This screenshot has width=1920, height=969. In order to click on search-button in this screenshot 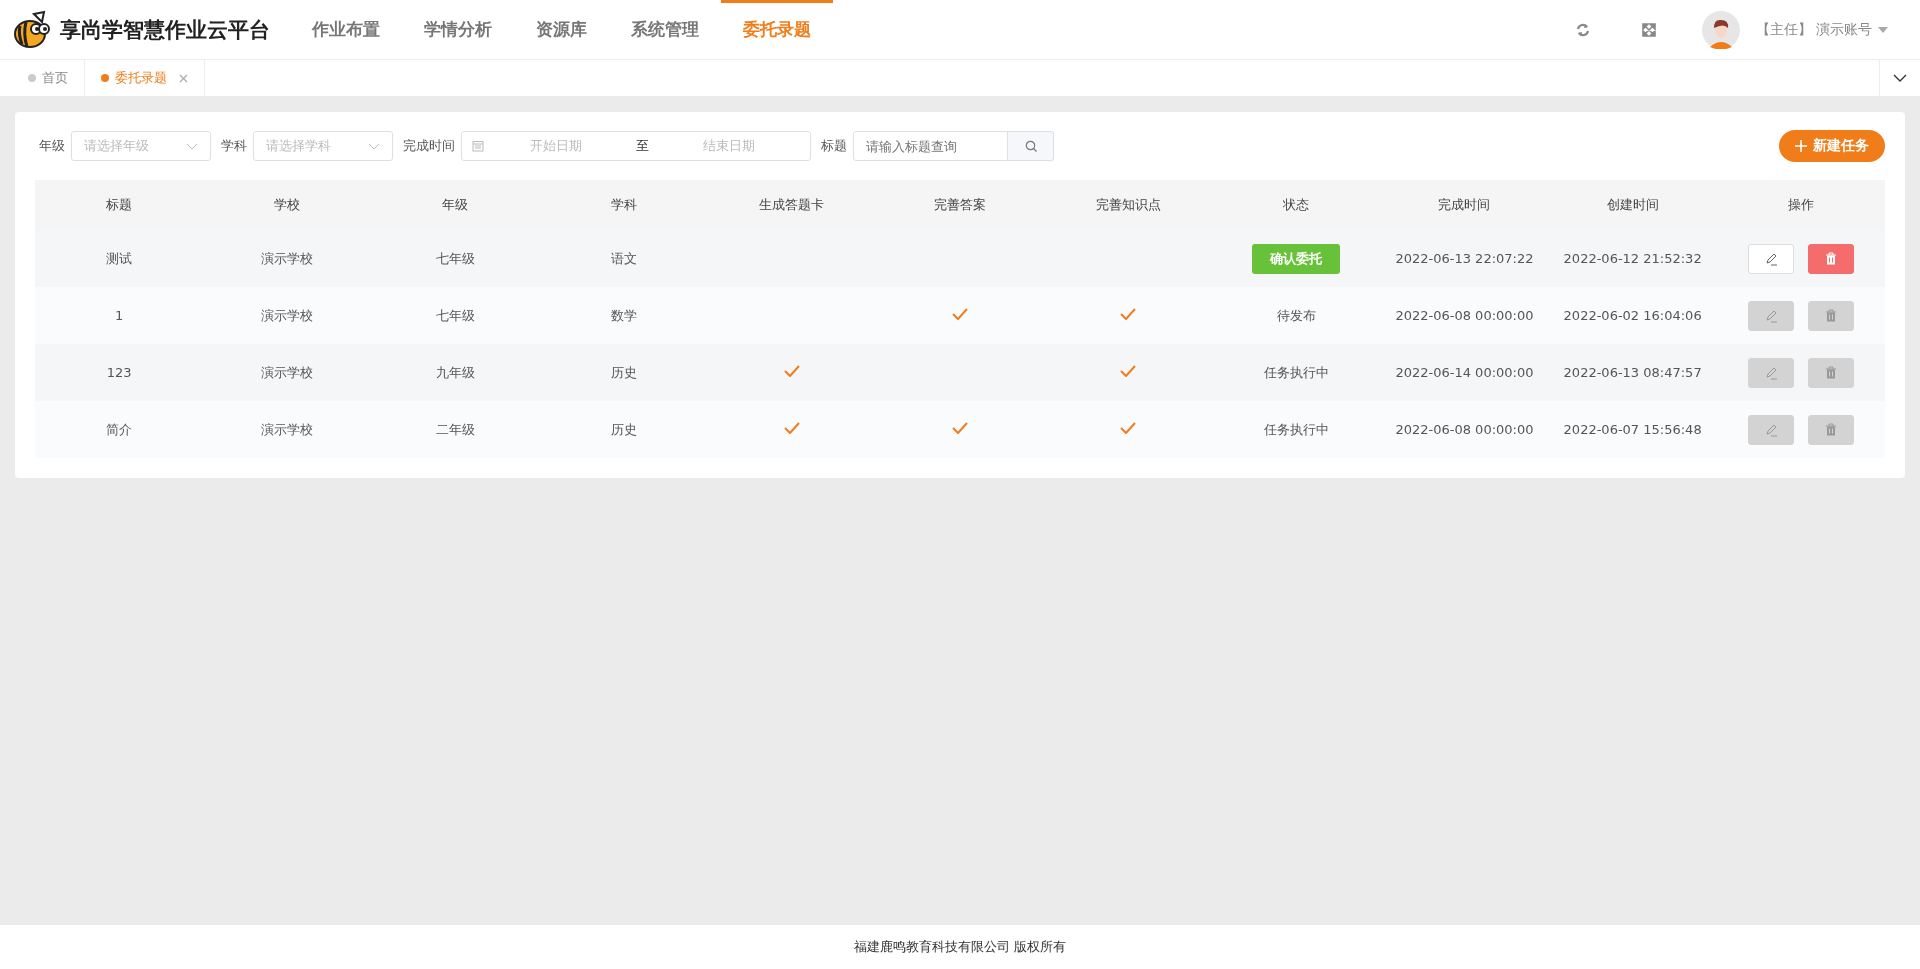, I will do `click(1031, 146)`.